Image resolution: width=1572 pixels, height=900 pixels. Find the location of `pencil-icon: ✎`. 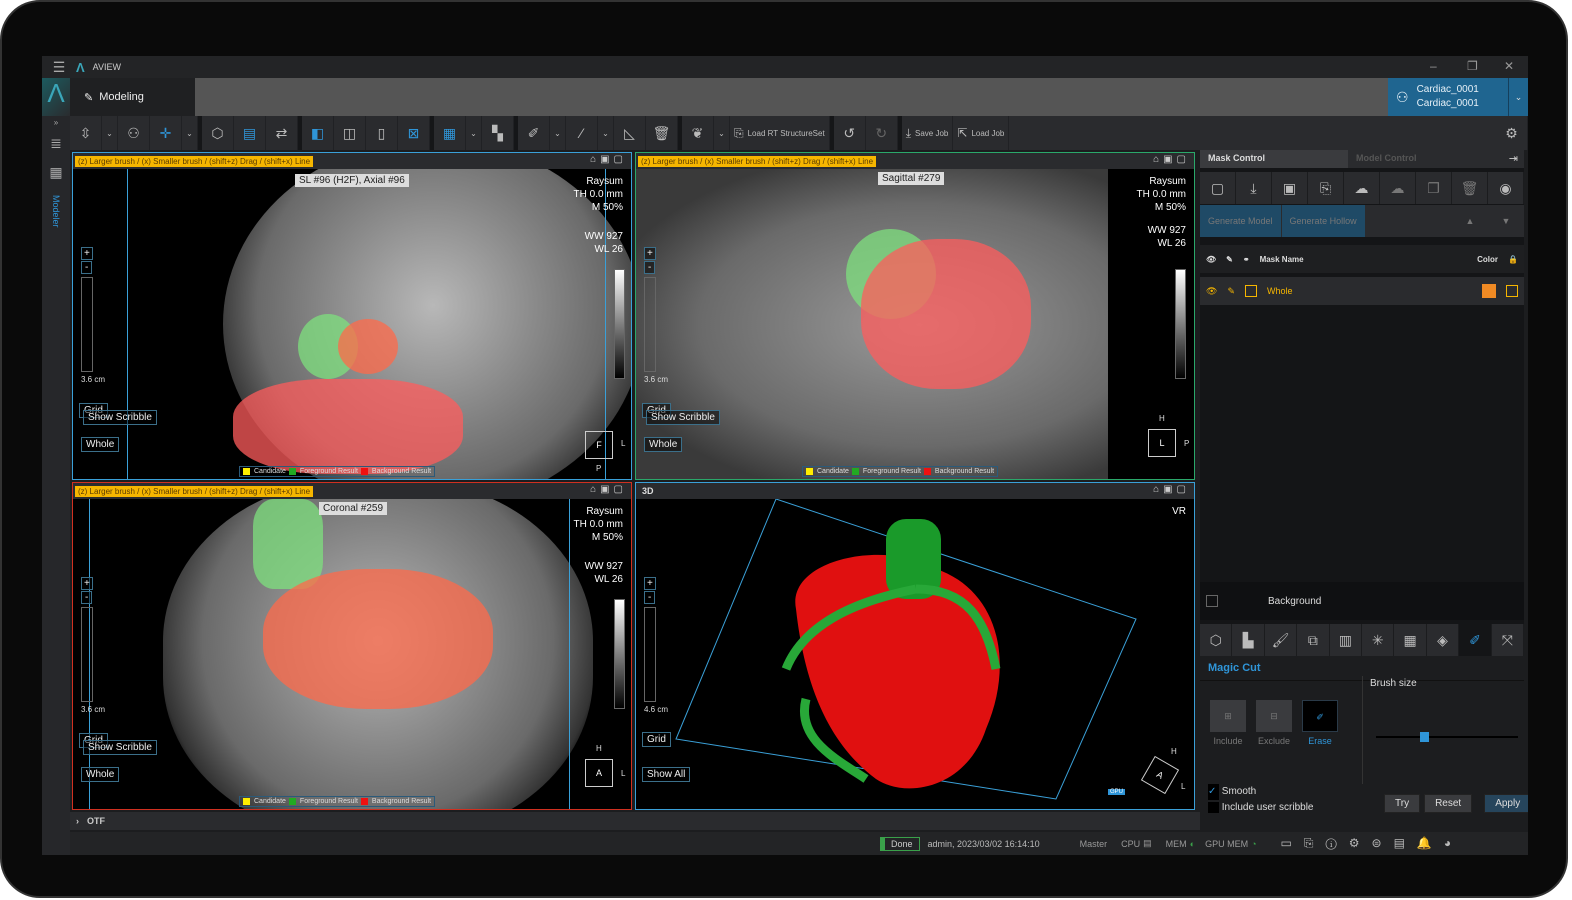

pencil-icon: ✎ is located at coordinates (1231, 291).